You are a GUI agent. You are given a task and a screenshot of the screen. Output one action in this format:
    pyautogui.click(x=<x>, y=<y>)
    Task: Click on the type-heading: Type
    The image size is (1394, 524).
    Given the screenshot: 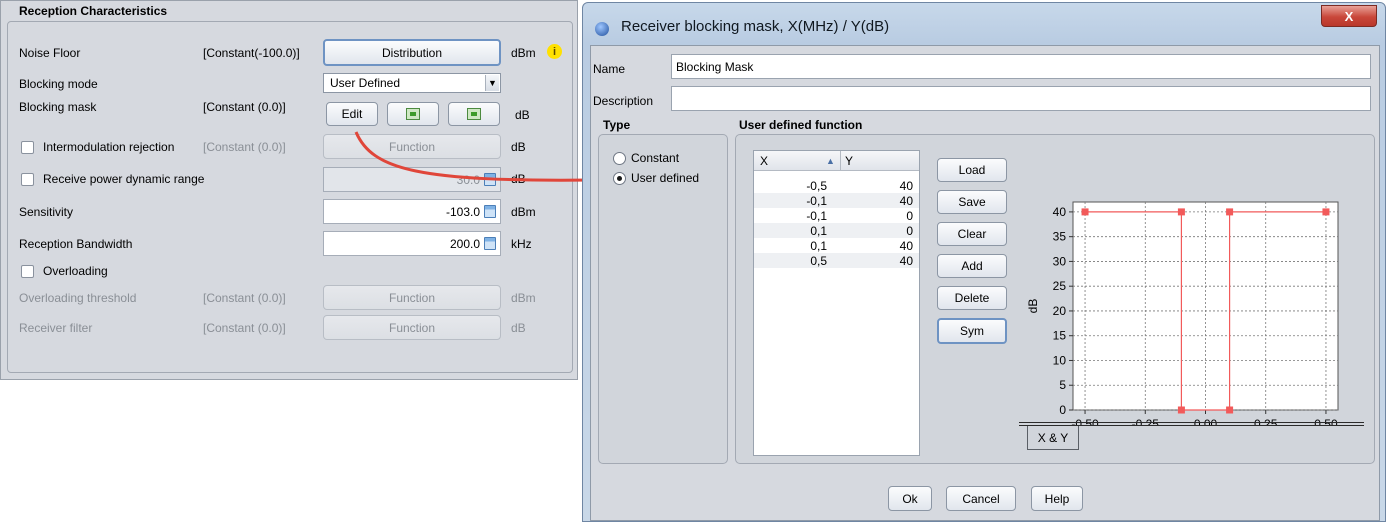 What is the action you would take?
    pyautogui.click(x=617, y=125)
    